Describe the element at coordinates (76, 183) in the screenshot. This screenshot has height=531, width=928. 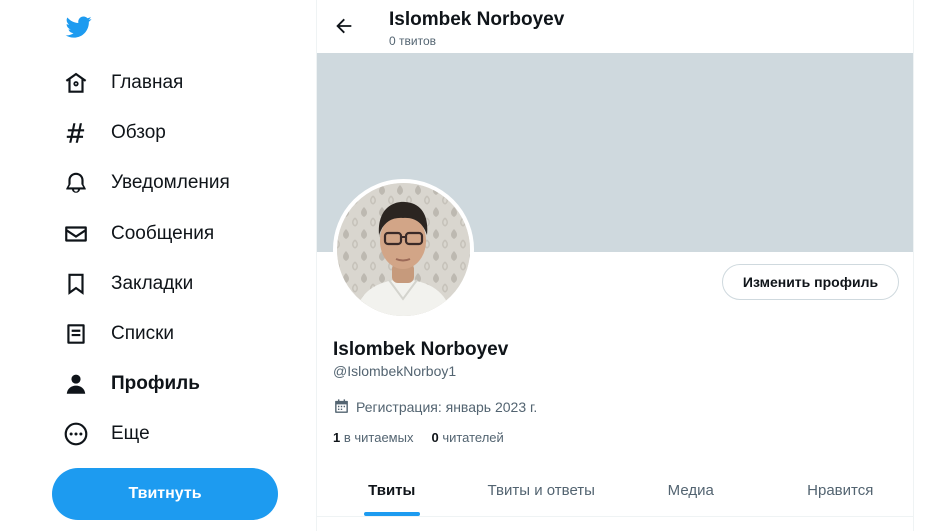
I see `bell-icon` at that location.